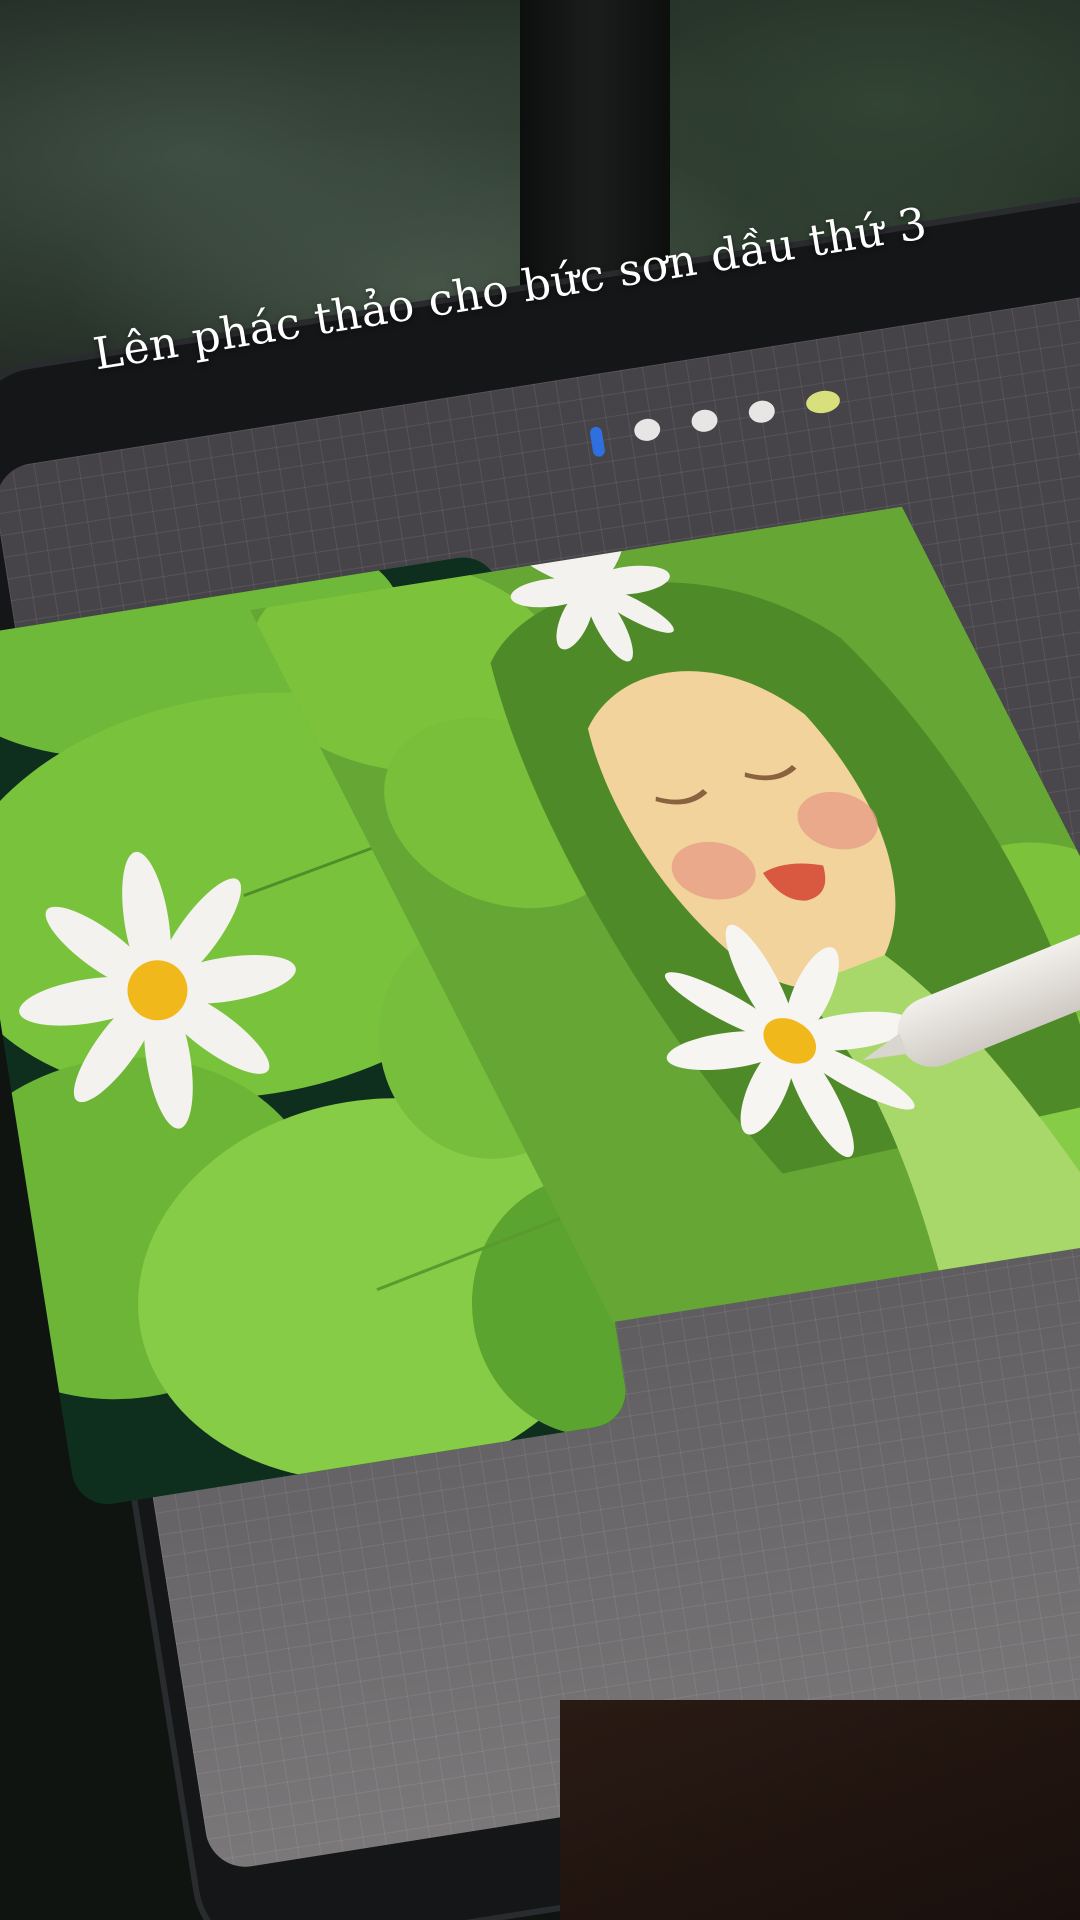  Describe the element at coordinates (704, 420) in the screenshot. I see `eraser-icon` at that location.